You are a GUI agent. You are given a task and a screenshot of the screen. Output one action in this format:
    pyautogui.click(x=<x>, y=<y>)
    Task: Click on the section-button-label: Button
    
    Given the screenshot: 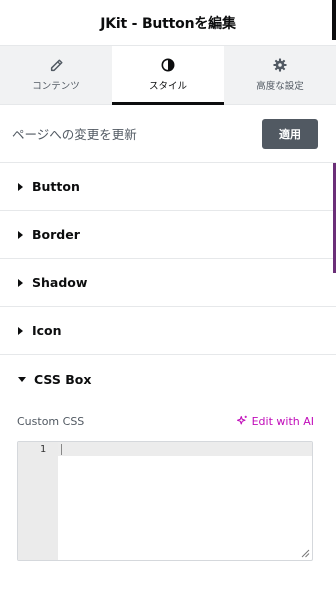 What is the action you would take?
    pyautogui.click(x=56, y=186)
    